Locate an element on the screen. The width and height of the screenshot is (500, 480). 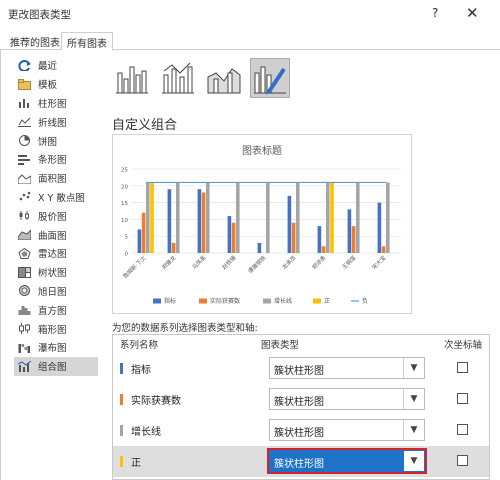
sidebar-item-label: 瀑布图 is located at coordinates (52, 349).